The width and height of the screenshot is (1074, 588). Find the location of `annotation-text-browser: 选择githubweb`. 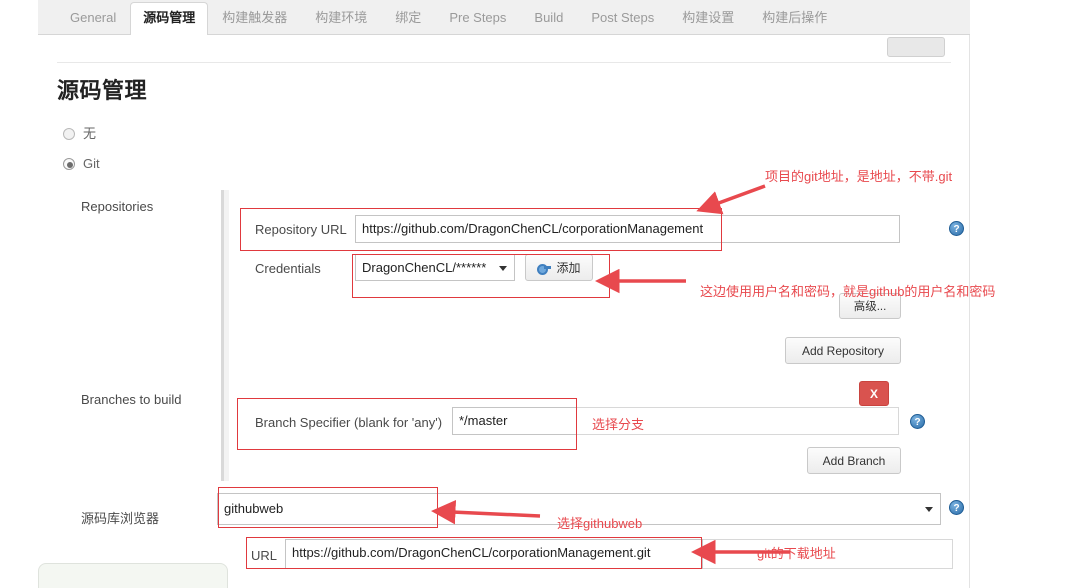

annotation-text-browser: 选择githubweb is located at coordinates (600, 523).